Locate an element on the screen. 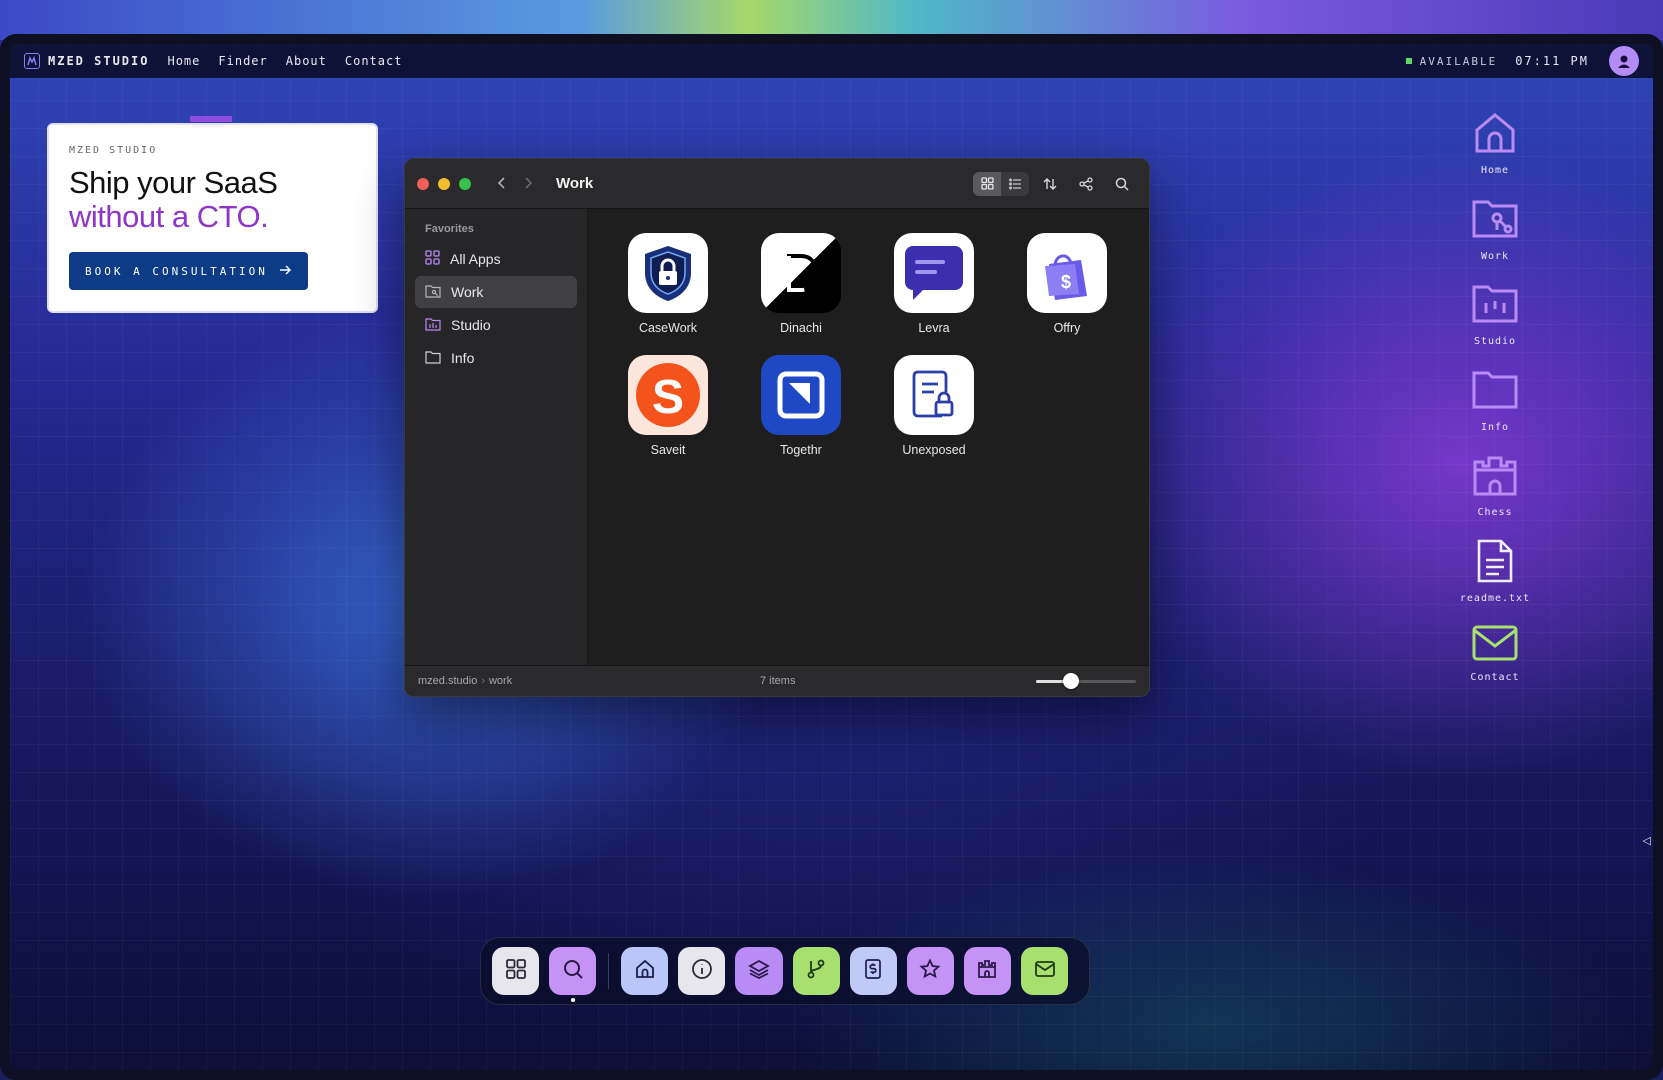 The image size is (1663, 1080). brand-name: MZED STUDIO is located at coordinates (98, 61).